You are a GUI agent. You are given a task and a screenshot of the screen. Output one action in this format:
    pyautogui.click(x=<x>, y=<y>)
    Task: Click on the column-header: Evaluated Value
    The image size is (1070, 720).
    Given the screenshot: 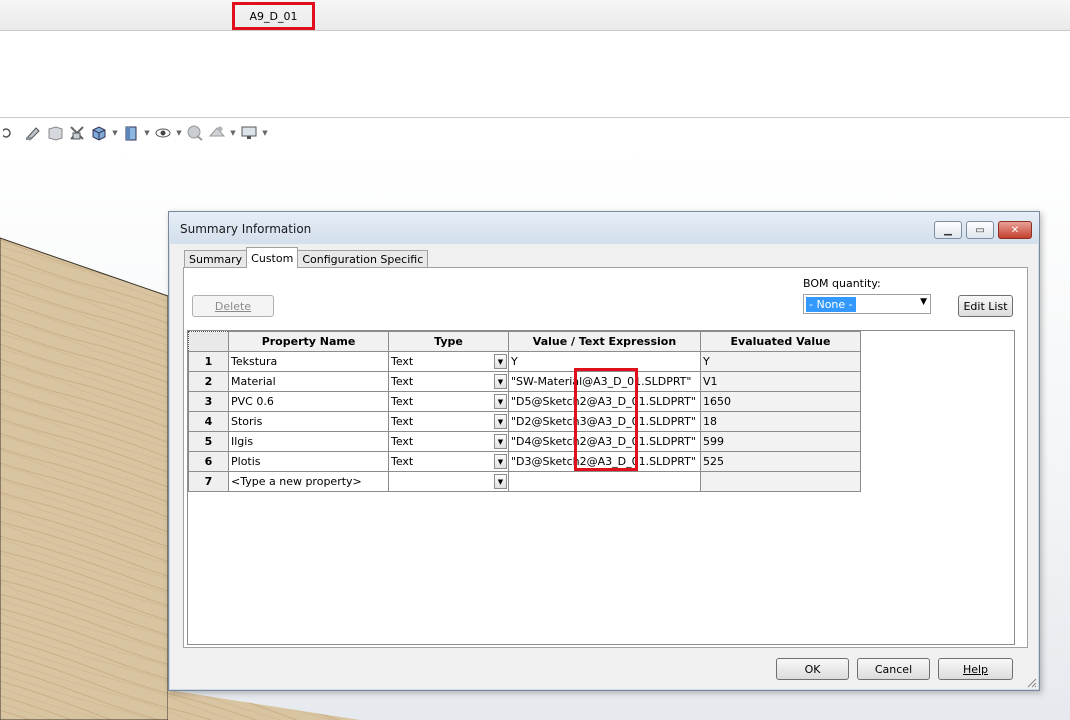 What is the action you would take?
    pyautogui.click(x=780, y=341)
    